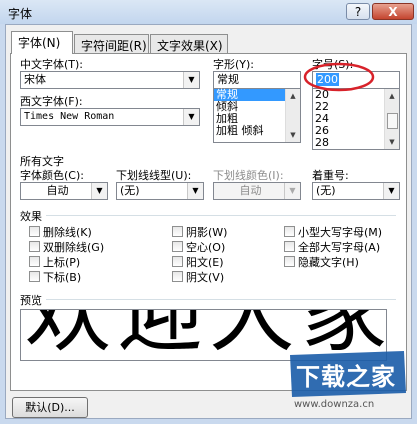 This screenshot has width=417, height=424. Describe the element at coordinates (205, 277) in the screenshot. I see `engrave-label: 阴文(V)` at that location.